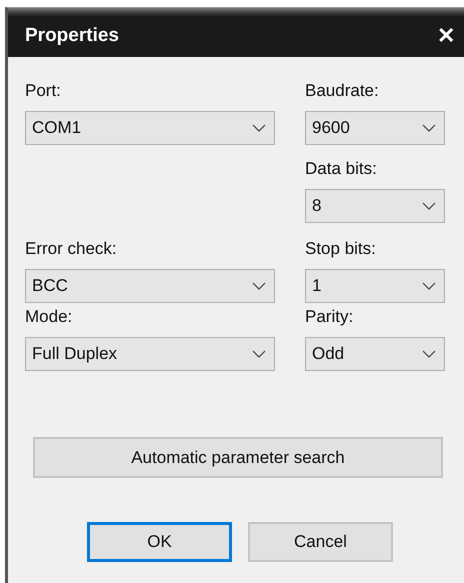  Describe the element at coordinates (159, 542) in the screenshot. I see `ok-button: OK` at that location.